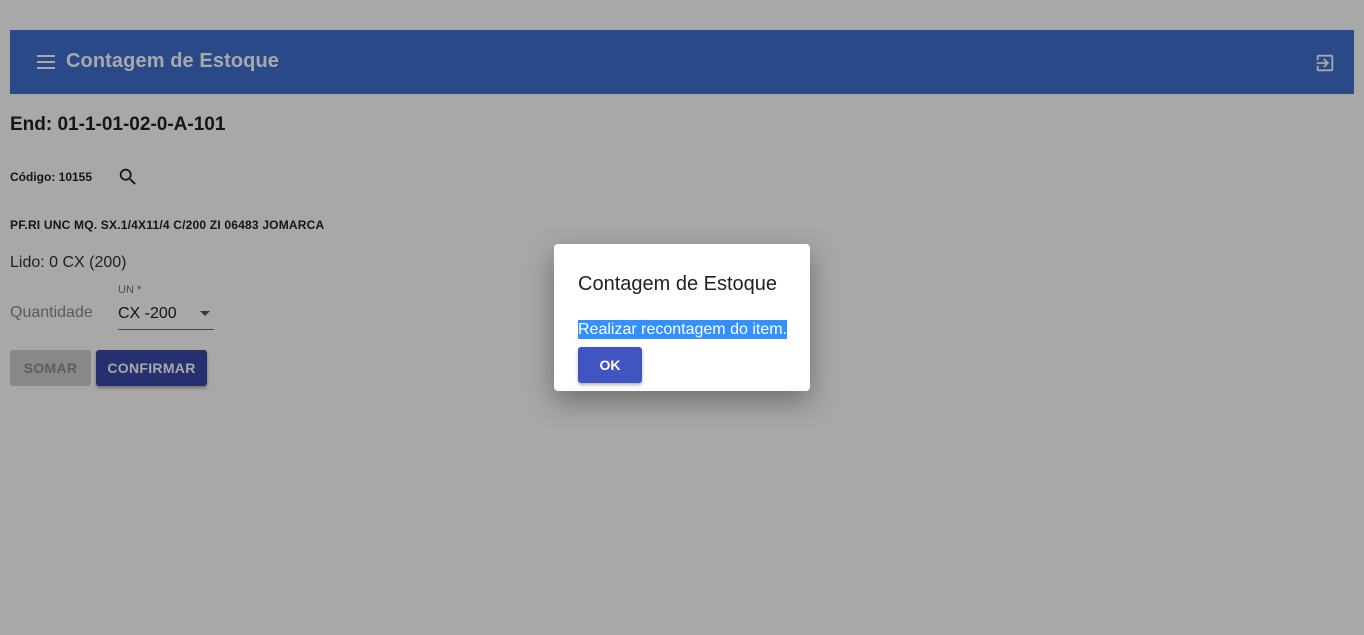 Image resolution: width=1364 pixels, height=635 pixels. What do you see at coordinates (610, 365) in the screenshot?
I see `ok-button: OK` at bounding box center [610, 365].